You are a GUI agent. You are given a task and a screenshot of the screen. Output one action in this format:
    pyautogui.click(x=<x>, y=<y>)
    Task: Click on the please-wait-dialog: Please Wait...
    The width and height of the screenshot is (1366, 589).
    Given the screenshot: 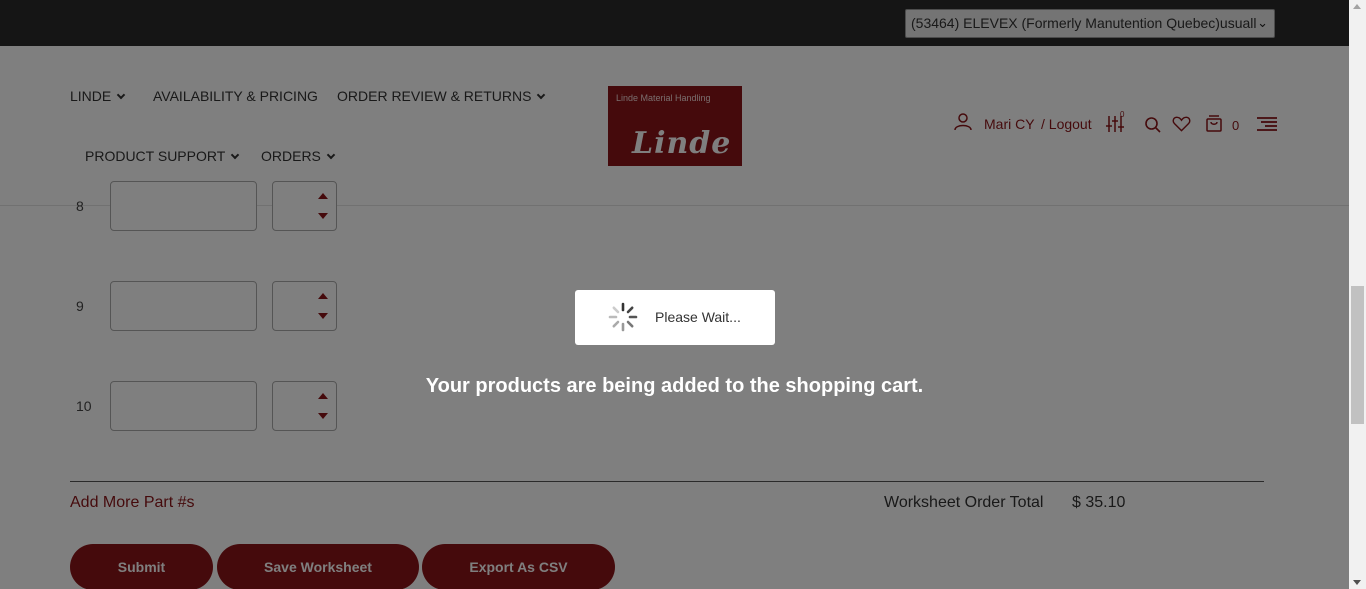 What is the action you would take?
    pyautogui.click(x=675, y=317)
    